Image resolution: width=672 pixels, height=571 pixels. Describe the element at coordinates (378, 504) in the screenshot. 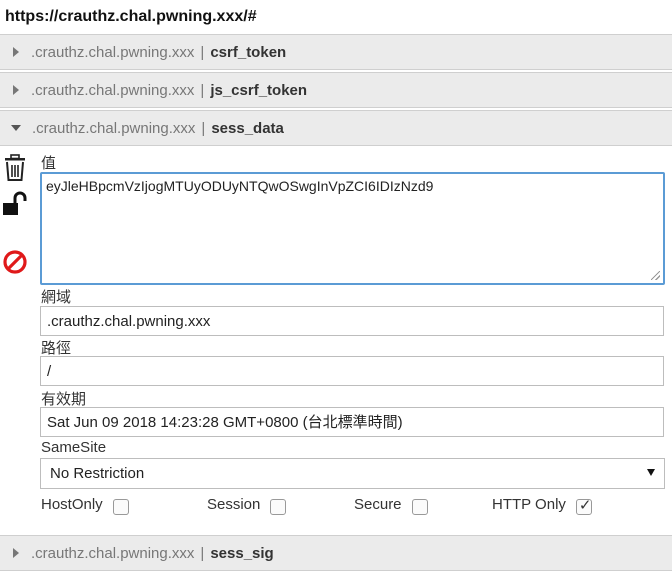

I see `secure-label: Secure` at that location.